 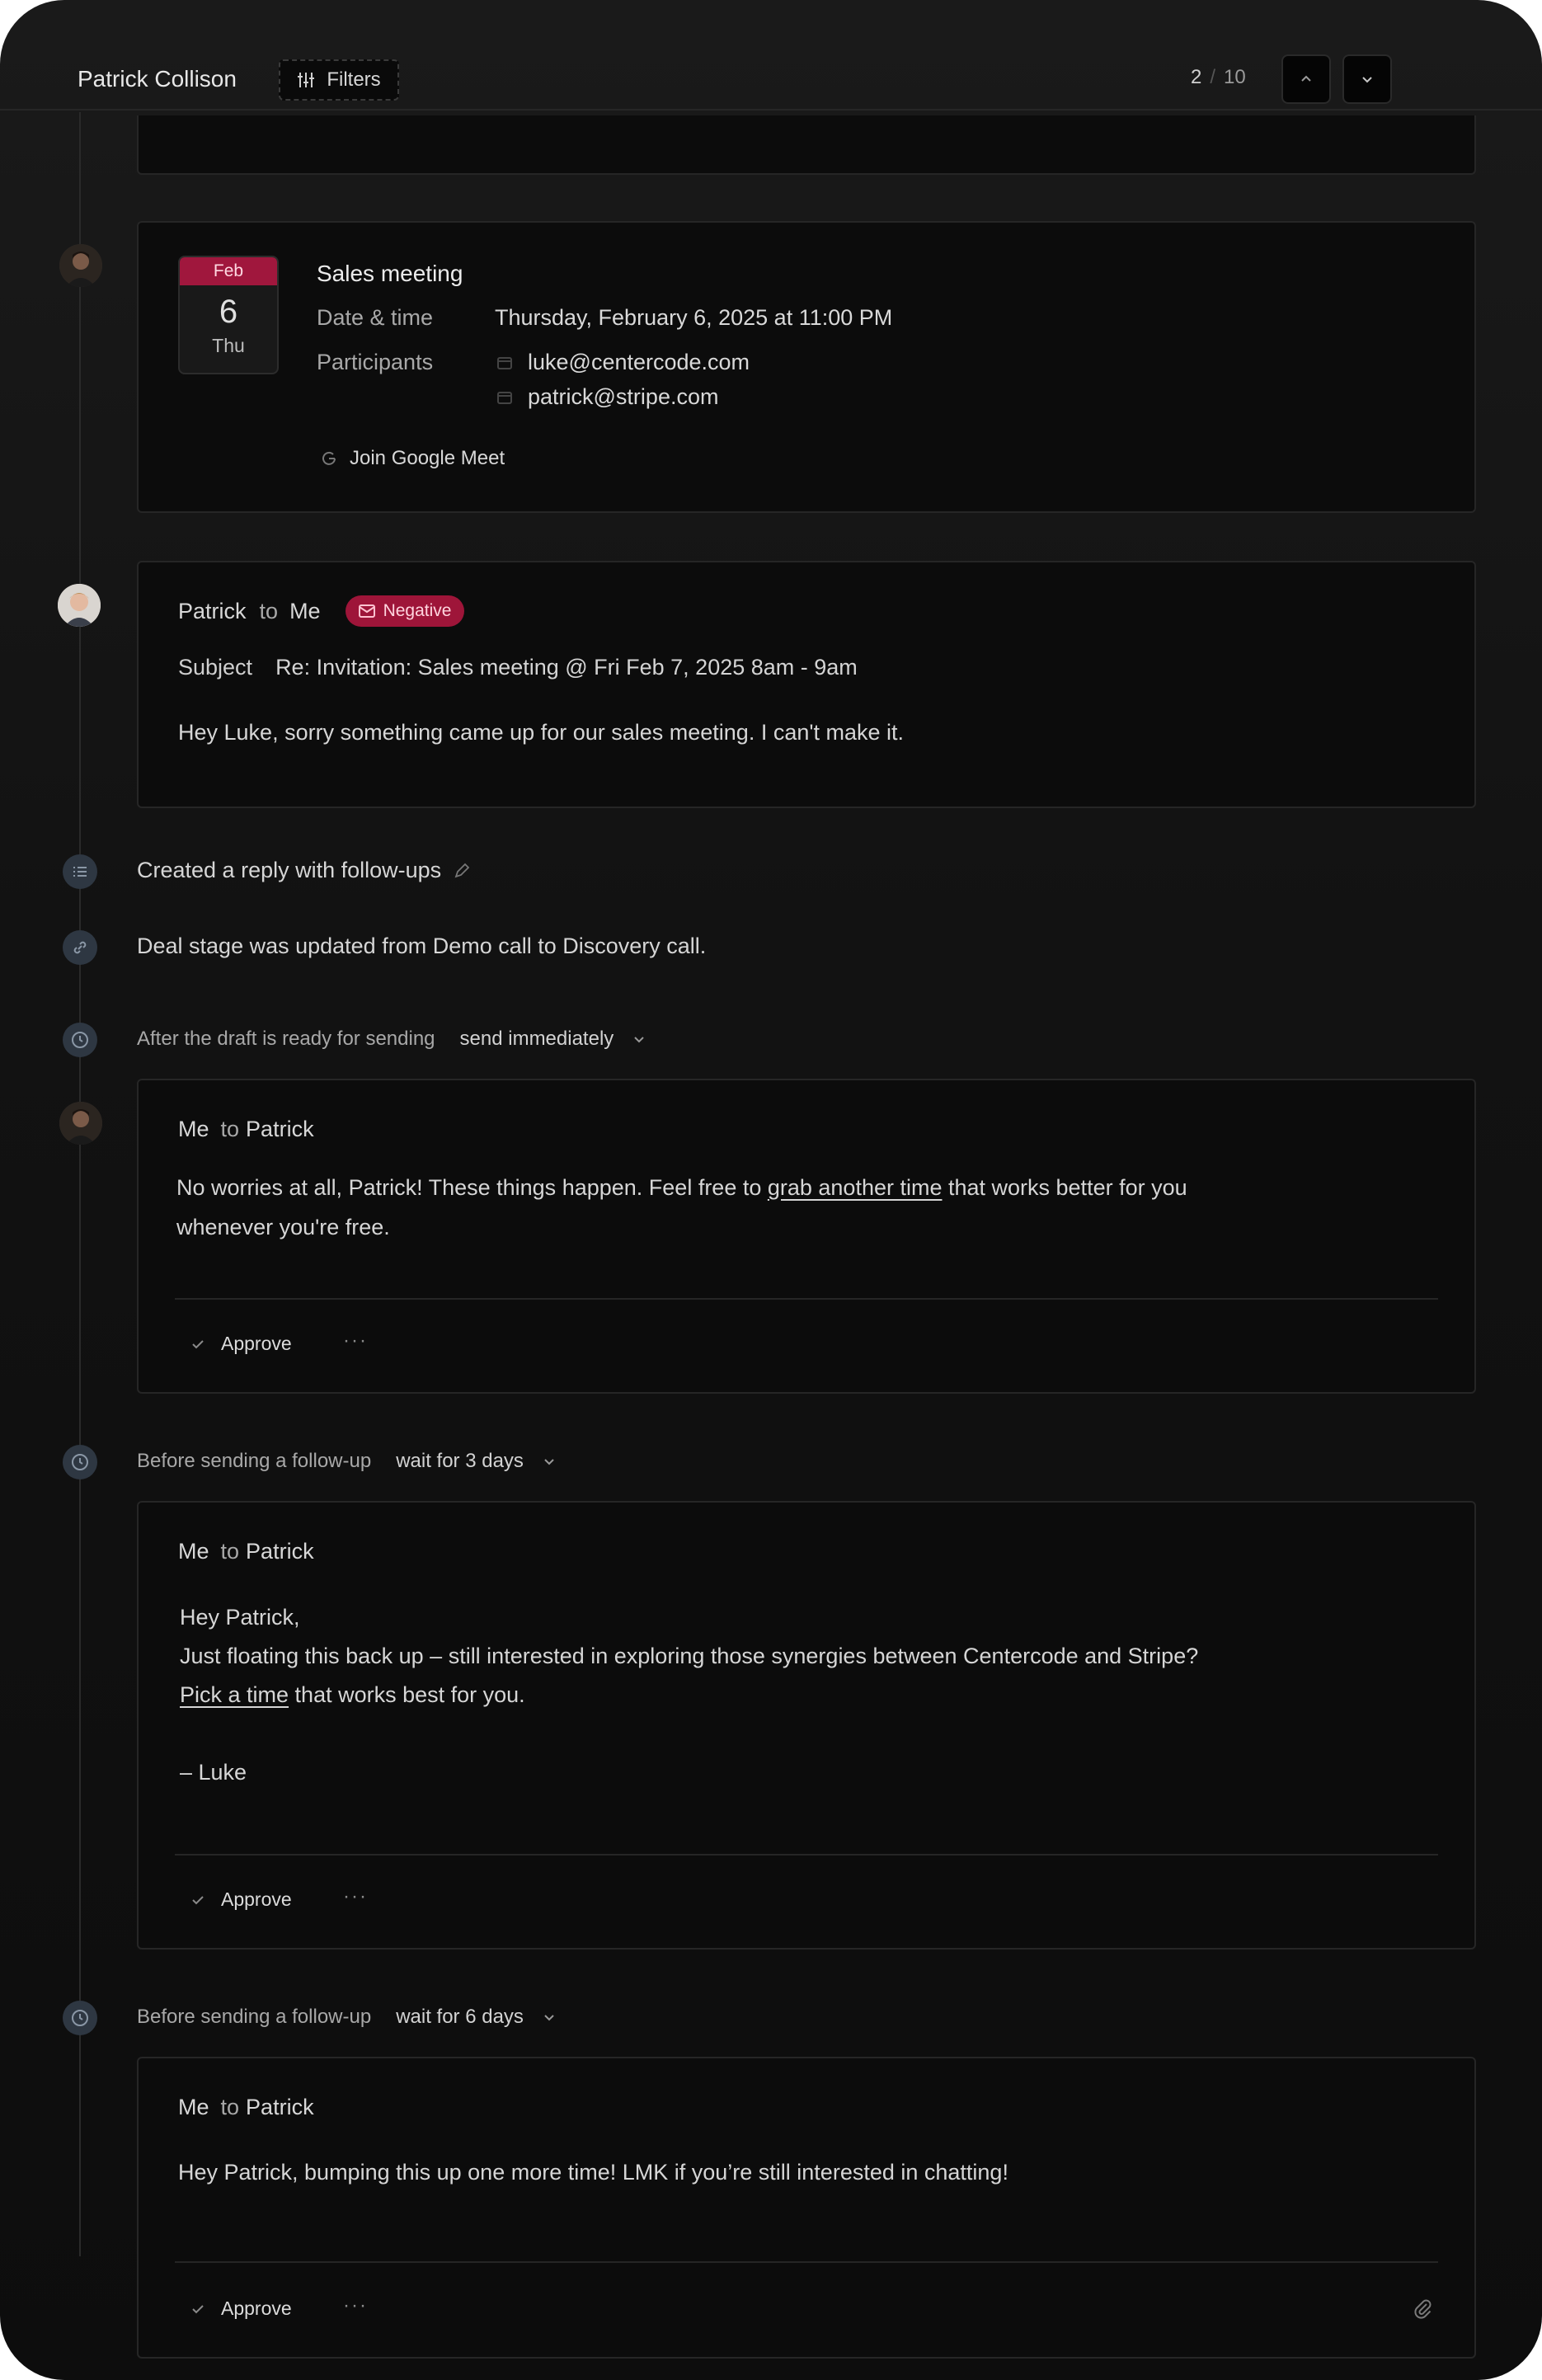 I want to click on avatar-patrick, so click(x=79, y=605).